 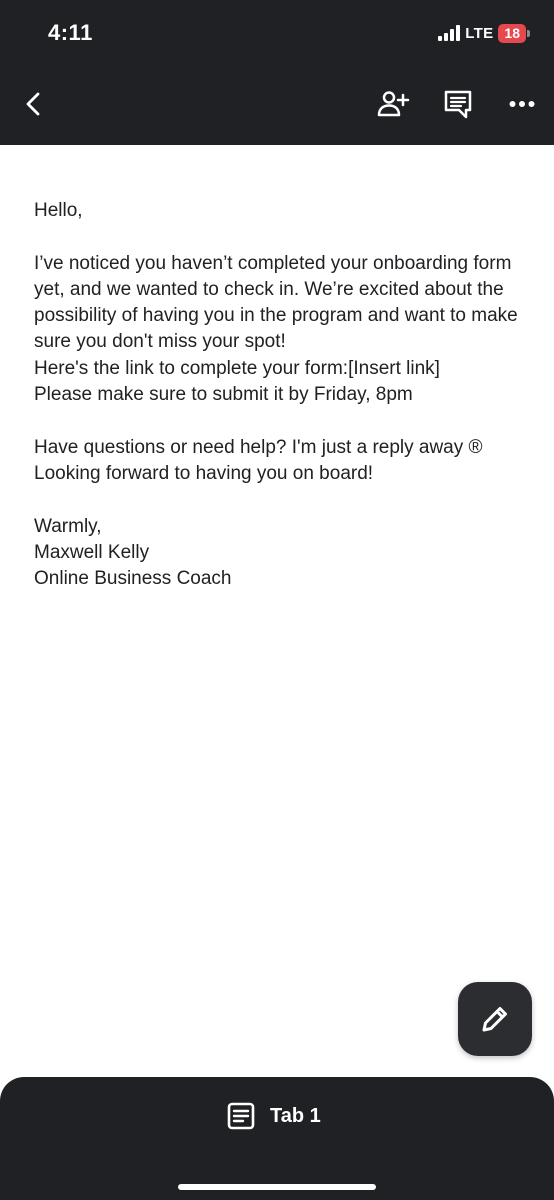 What do you see at coordinates (92, 552) in the screenshot?
I see `doc-line: Maxwell Kelly` at bounding box center [92, 552].